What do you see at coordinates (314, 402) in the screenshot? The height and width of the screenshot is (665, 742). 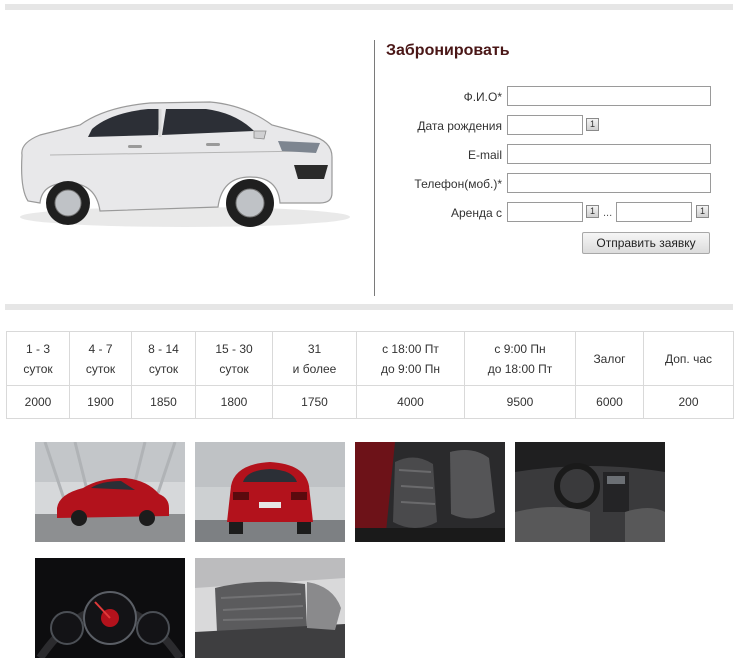 I see `price-cell: 1750` at bounding box center [314, 402].